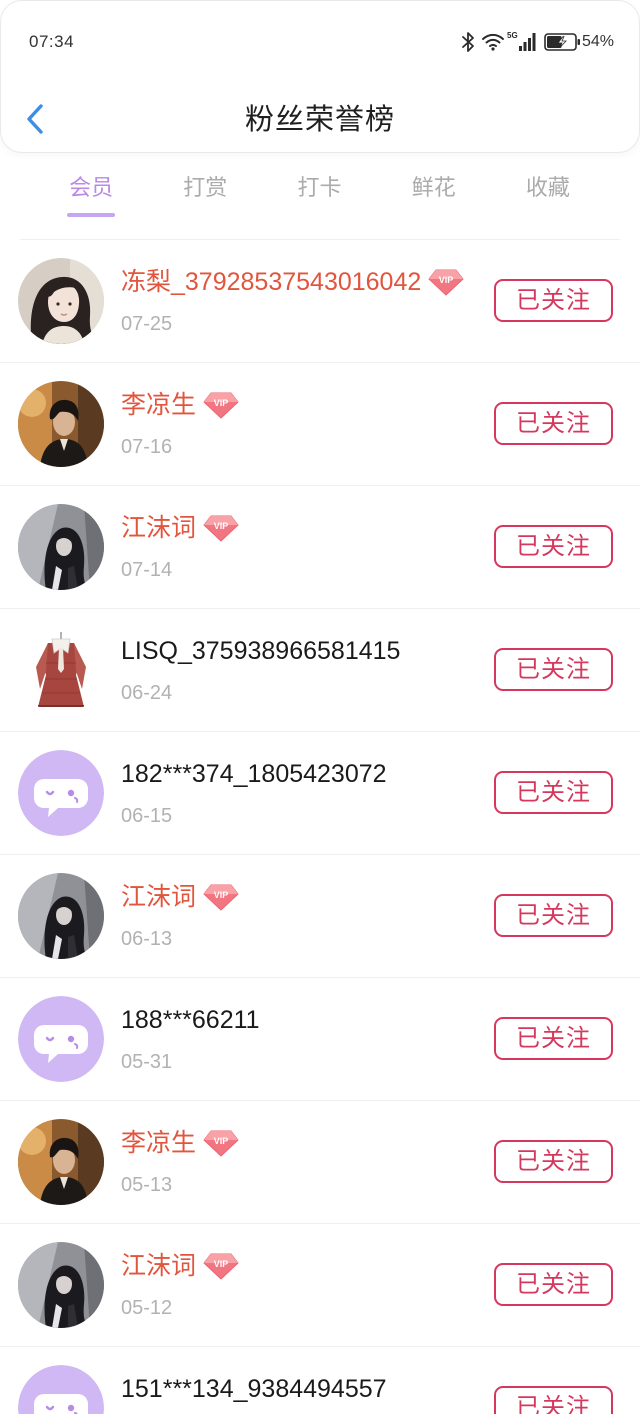 This screenshot has width=640, height=1414. What do you see at coordinates (468, 42) in the screenshot?
I see `bluetooth-icon` at bounding box center [468, 42].